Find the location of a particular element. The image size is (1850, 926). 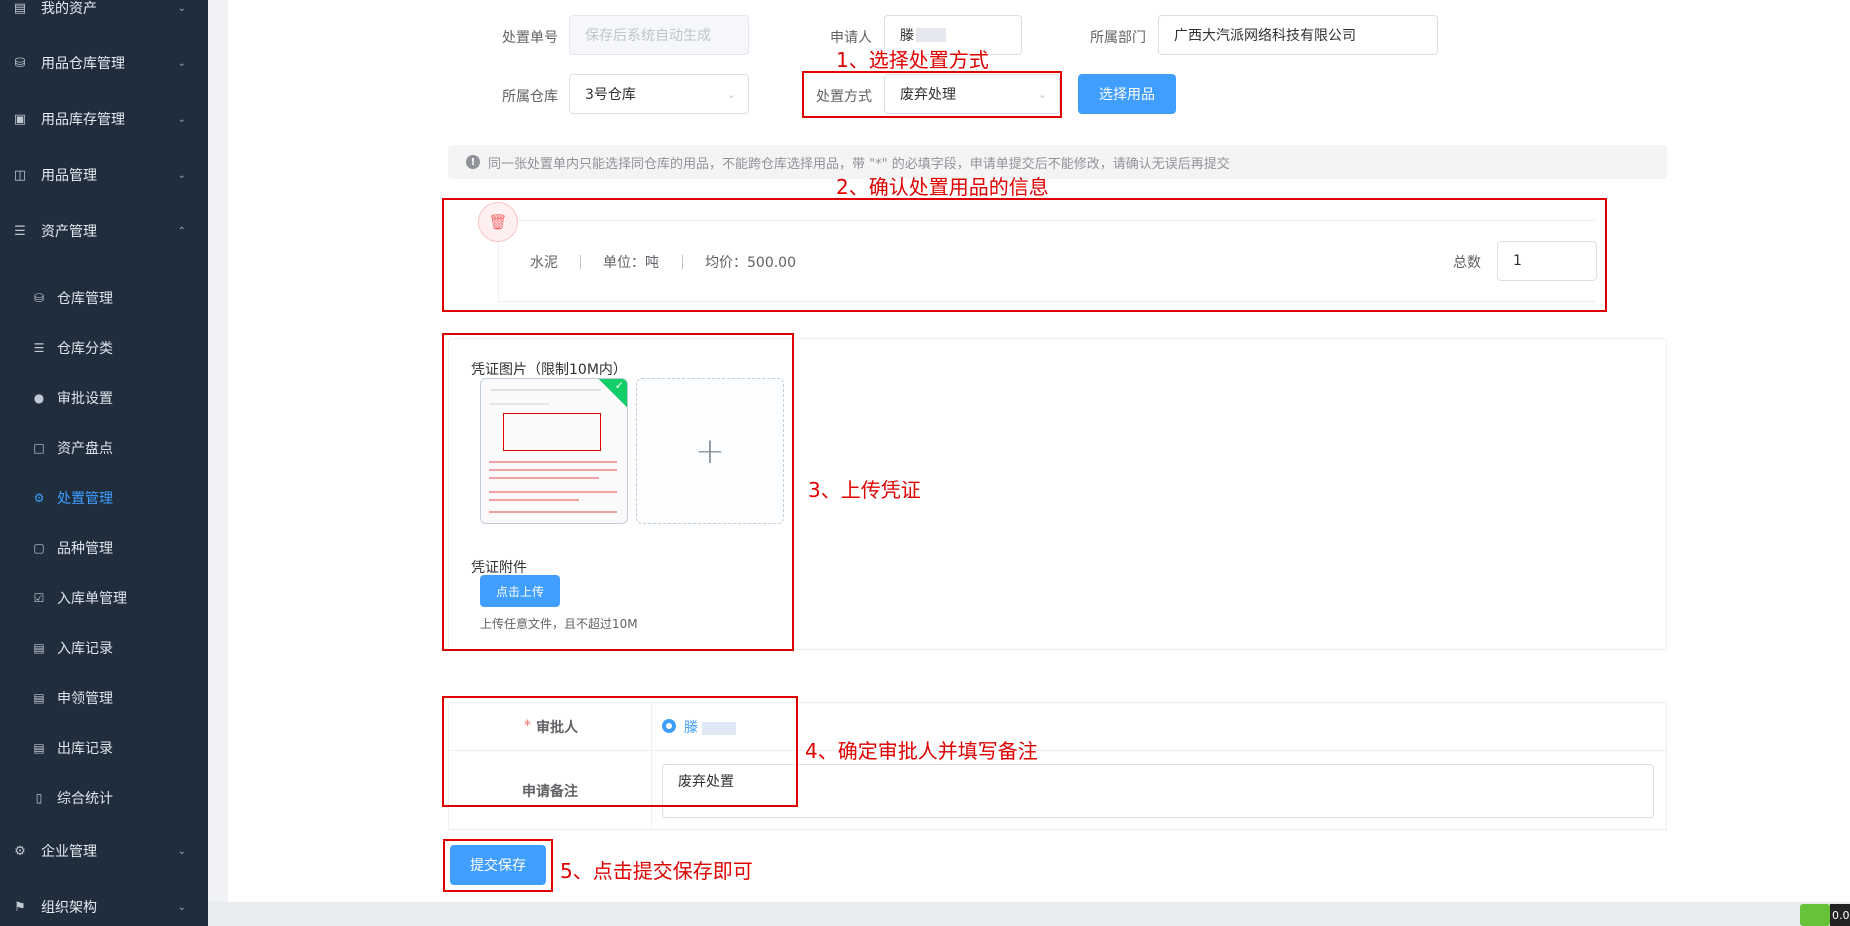

sidebar-item-outbound-record: ▤ 出库记录 is located at coordinates (104, 748).